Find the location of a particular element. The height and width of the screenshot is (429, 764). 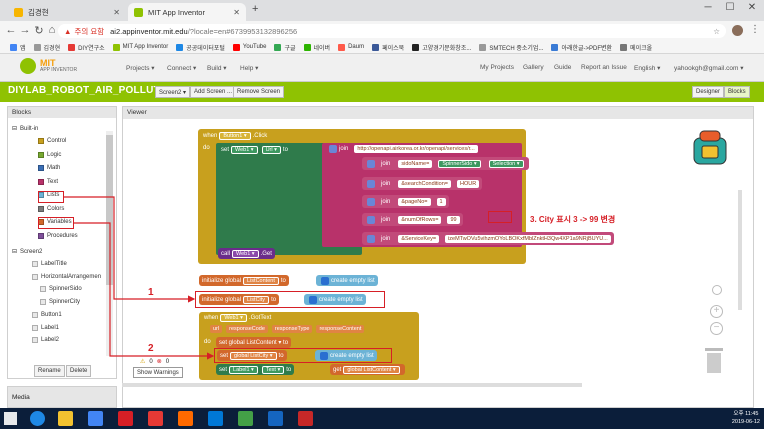

profile-avatar is located at coordinates (737, 30).